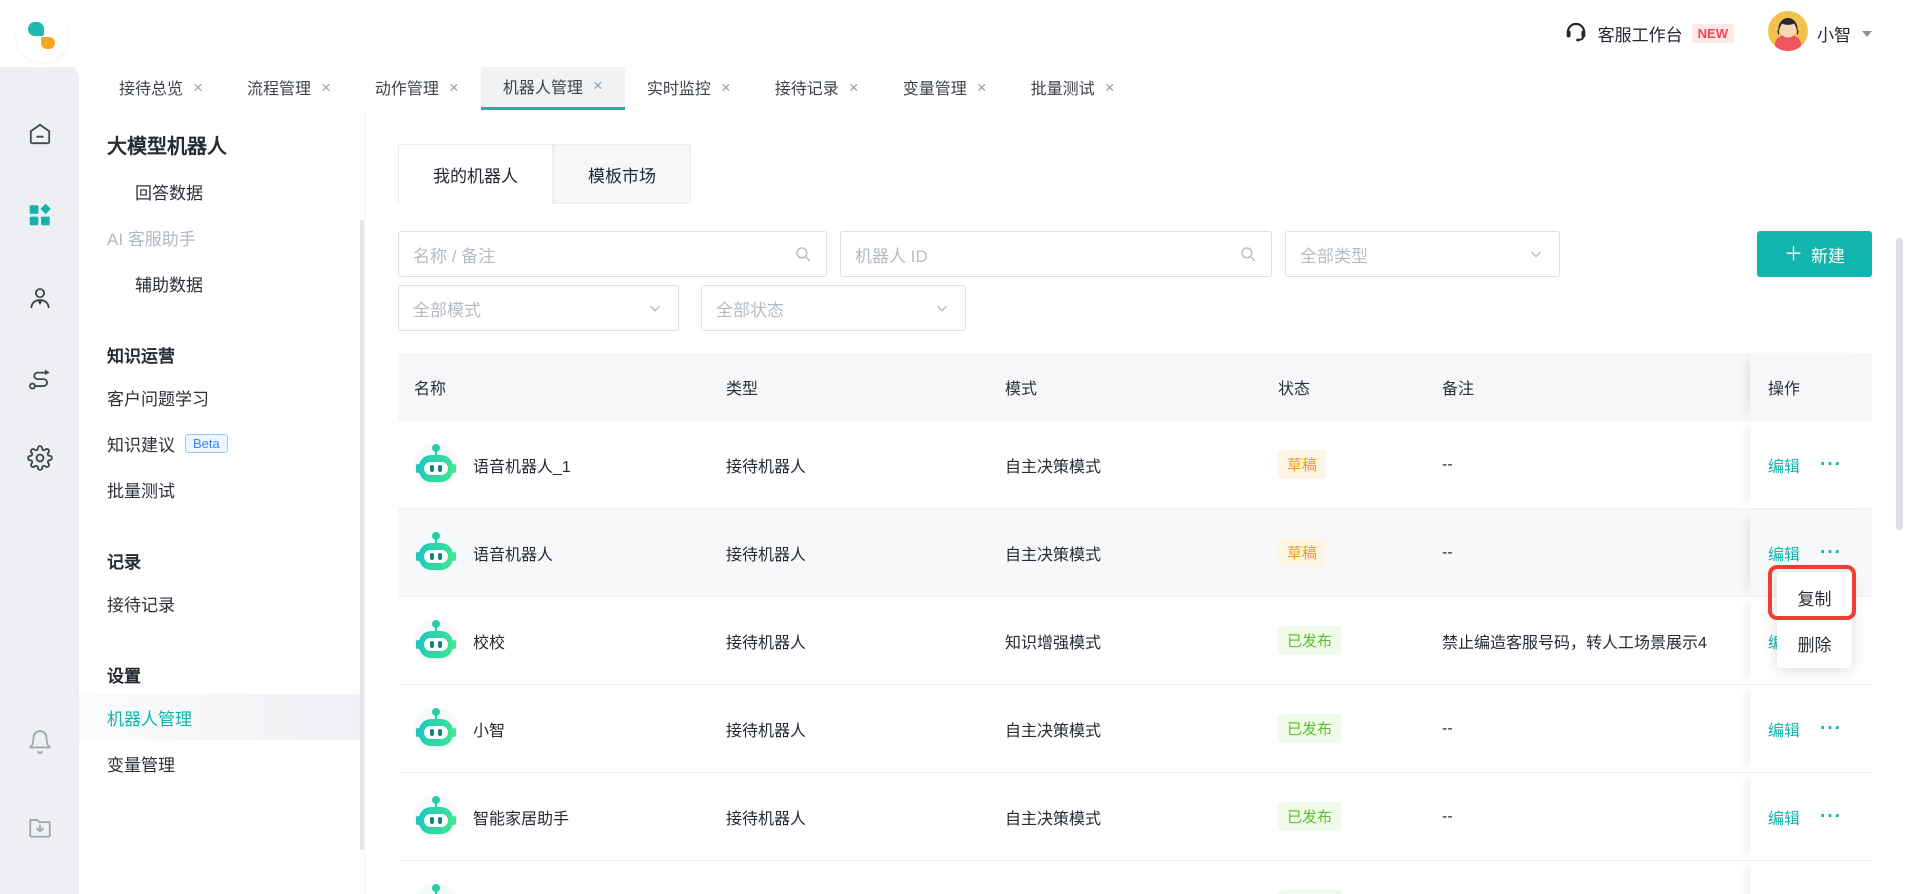 This screenshot has width=1908, height=894. What do you see at coordinates (1828, 256) in the screenshot?
I see `new-button-label: 新建` at bounding box center [1828, 256].